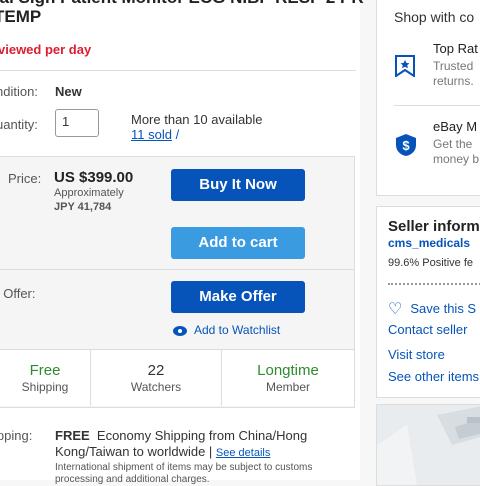 Image resolution: width=480 pixels, height=486 pixels. I want to click on visit-store-link: Visit store, so click(416, 354).